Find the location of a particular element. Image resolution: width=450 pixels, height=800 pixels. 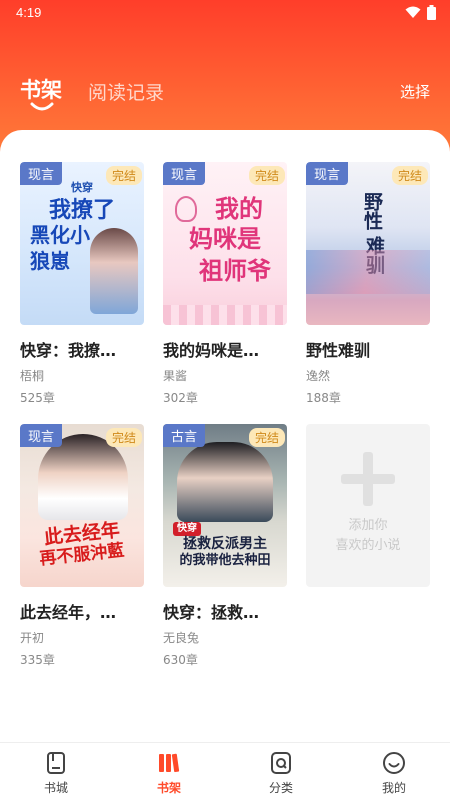

book-card: 我的 妈咪是 祖师爷 现言 完结 我的妈咪是… 果酱 302章 is located at coordinates (225, 284).